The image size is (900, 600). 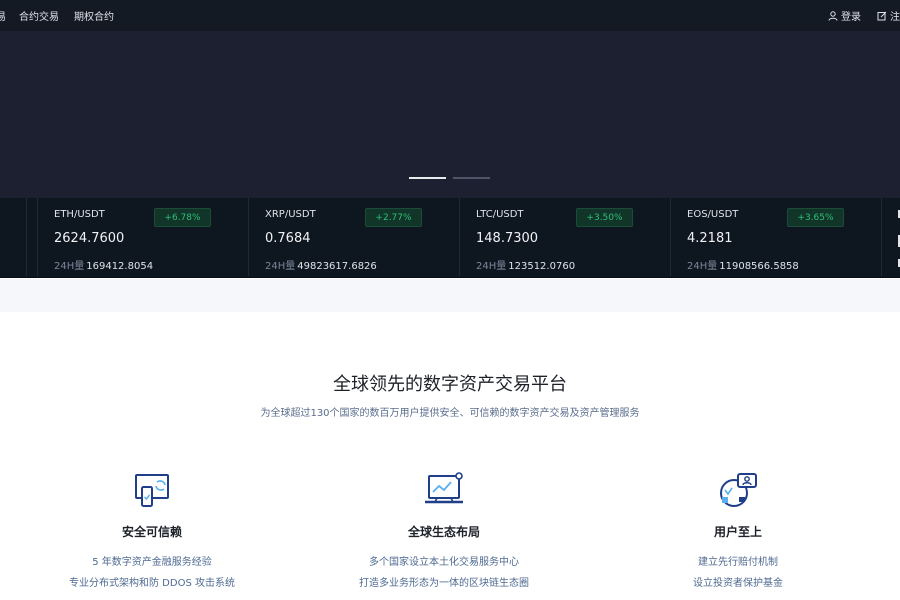 What do you see at coordinates (895, 17) in the screenshot?
I see `register-label: 注册` at bounding box center [895, 17].